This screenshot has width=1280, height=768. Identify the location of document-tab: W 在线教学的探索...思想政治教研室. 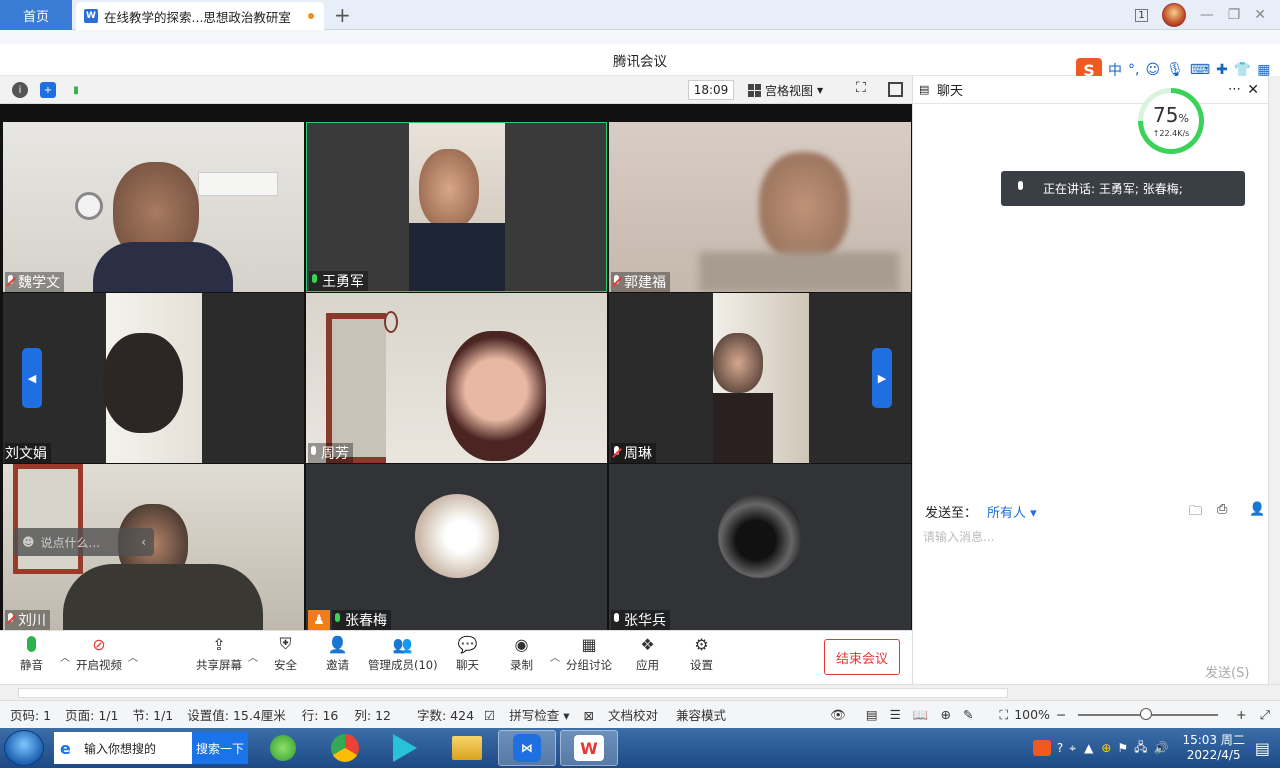
(200, 16).